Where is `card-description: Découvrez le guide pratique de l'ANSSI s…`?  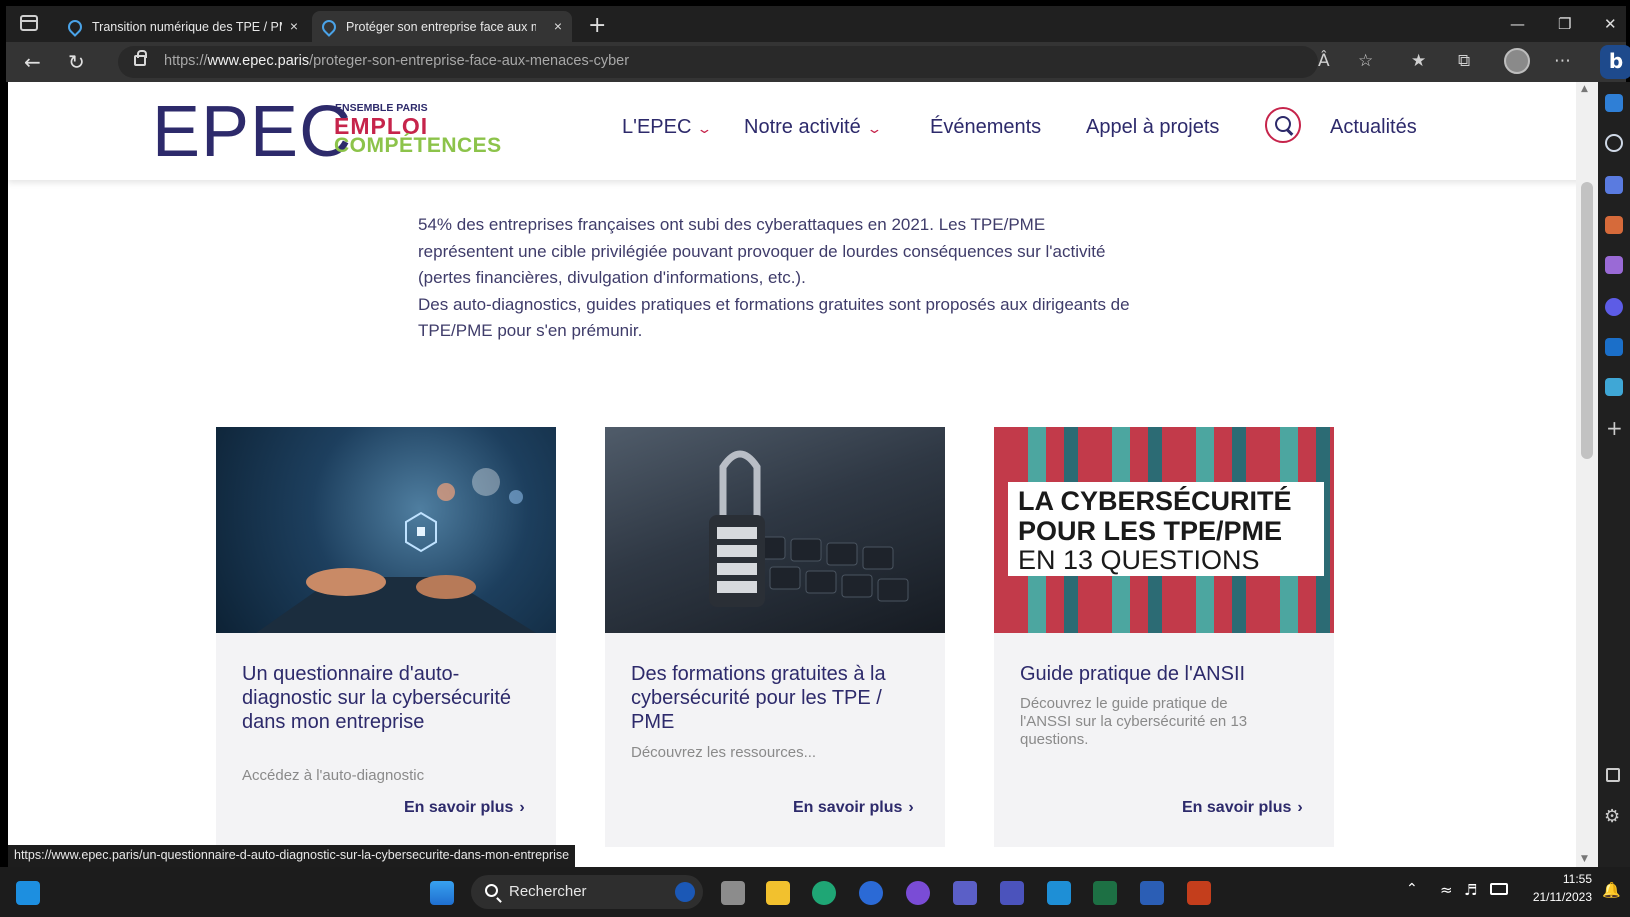 card-description: Découvrez le guide pratique de l'ANSSI s… is located at coordinates (1134, 721).